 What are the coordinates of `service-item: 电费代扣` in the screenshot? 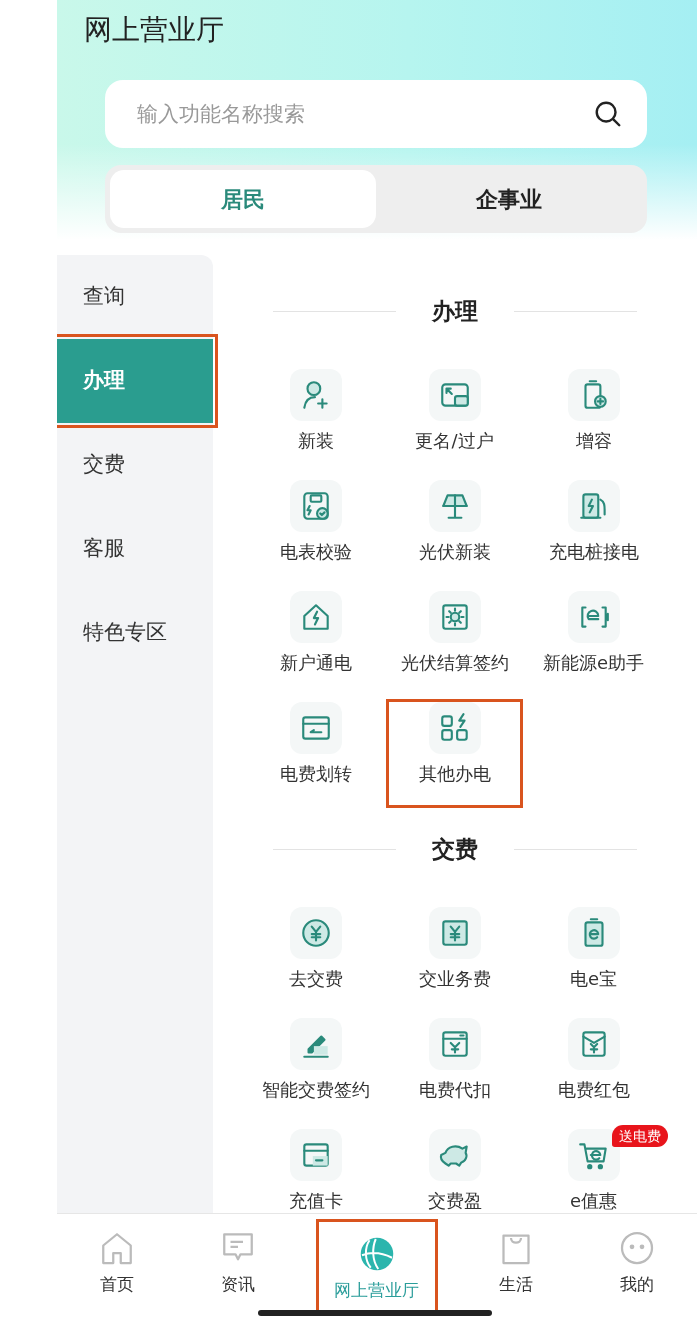 It's located at (454, 1069).